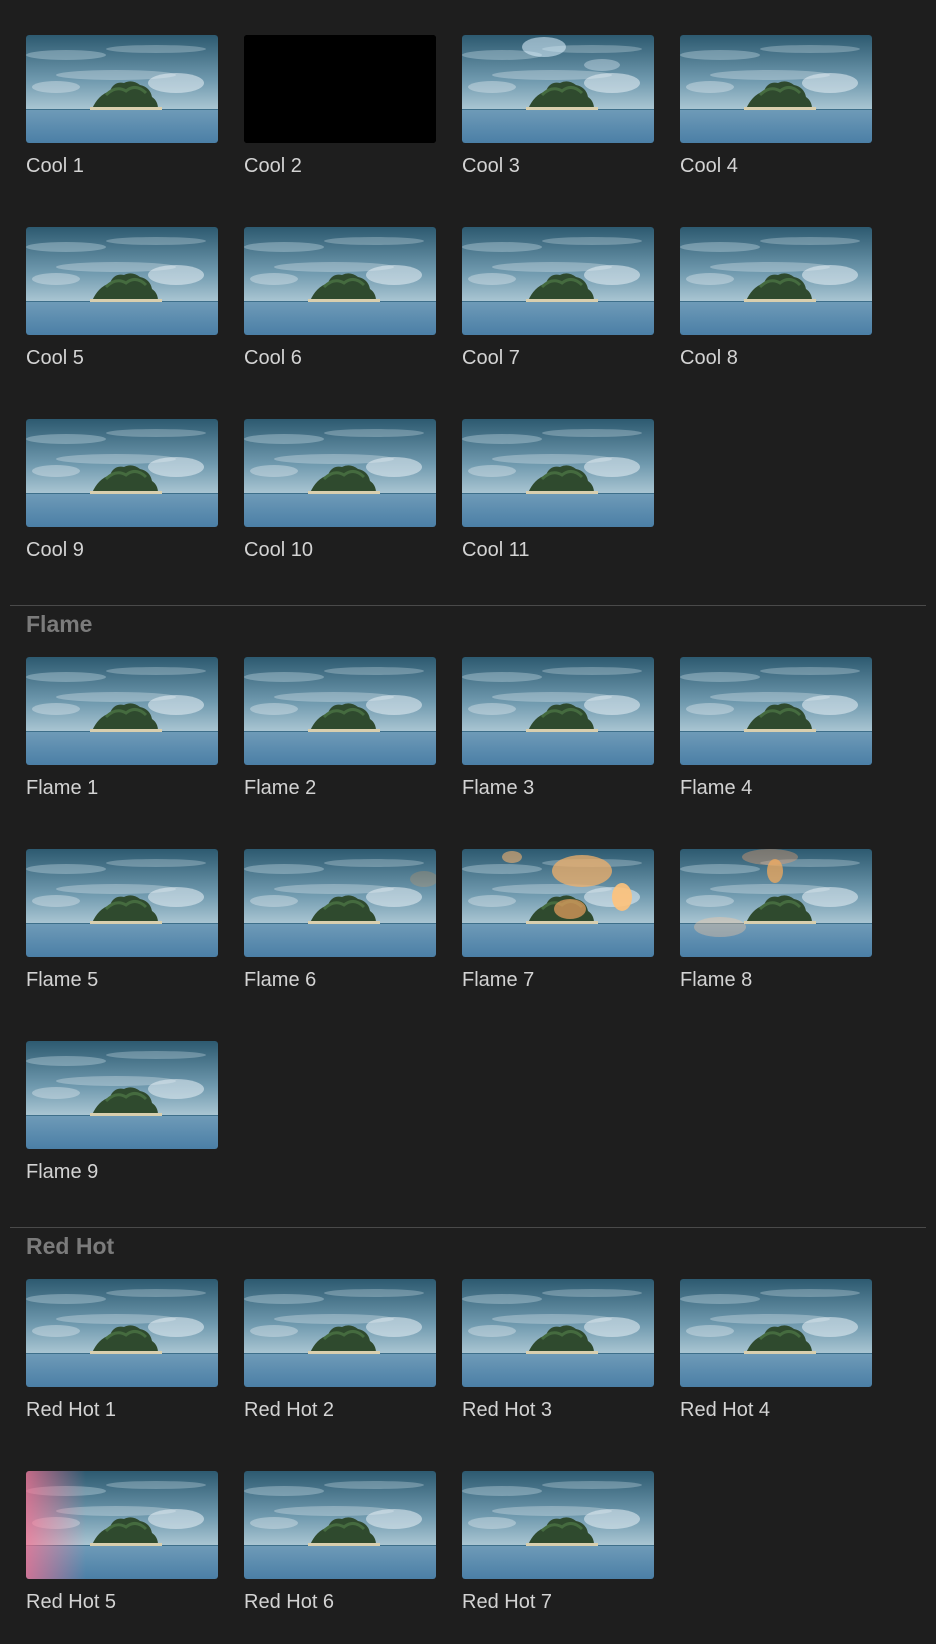 This screenshot has height=1644, width=936. What do you see at coordinates (716, 788) in the screenshot?
I see `effect-label: Flame 4` at bounding box center [716, 788].